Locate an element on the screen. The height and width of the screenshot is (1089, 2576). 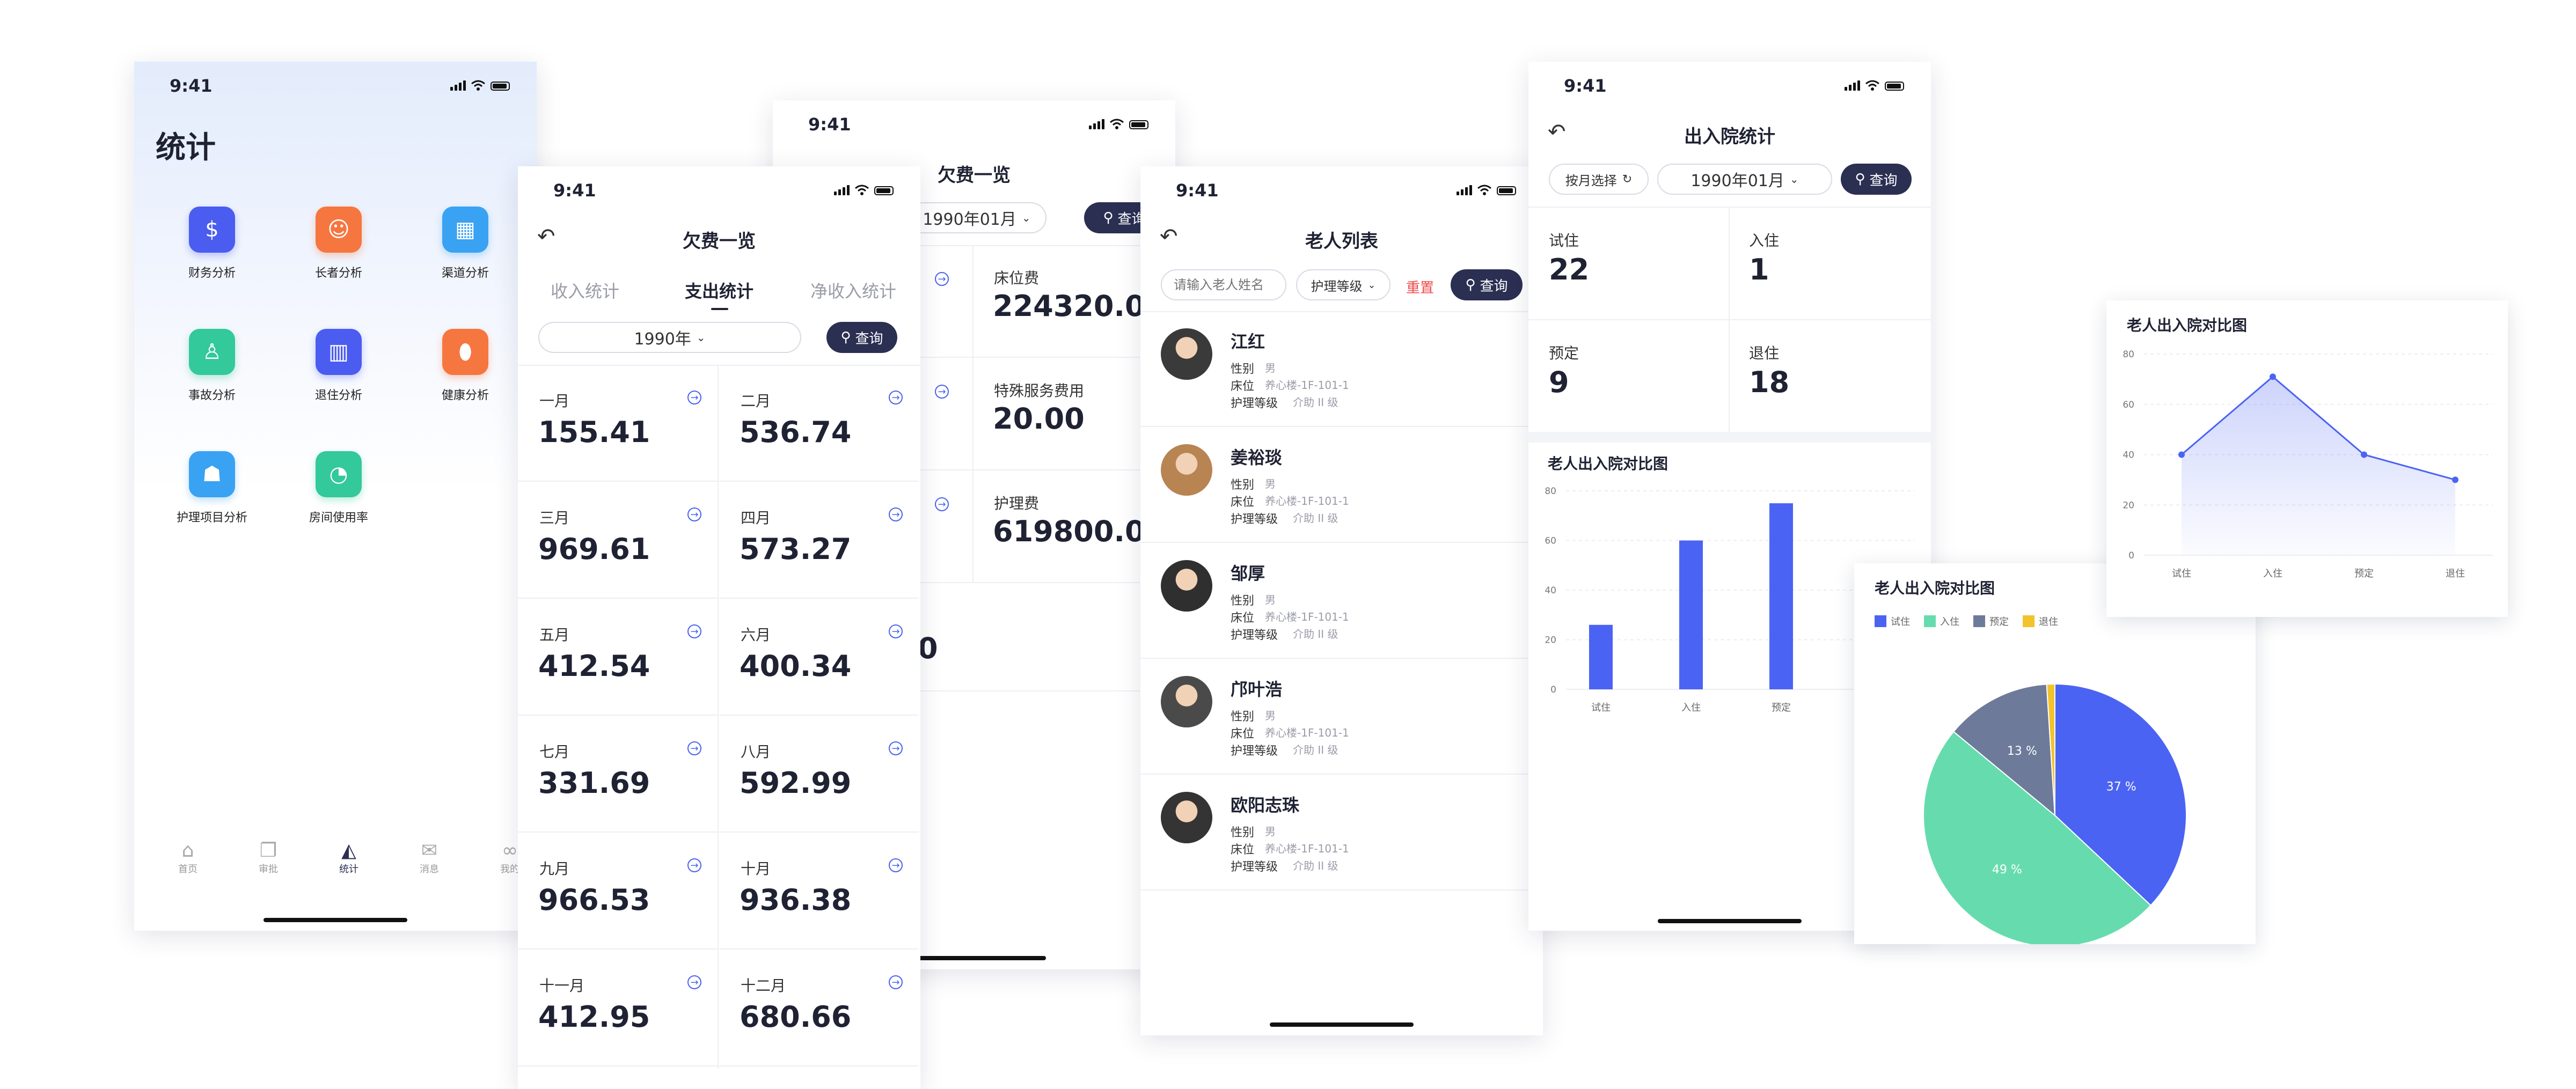
month-cell: 十二月 → 680.66 is located at coordinates (819, 1008).